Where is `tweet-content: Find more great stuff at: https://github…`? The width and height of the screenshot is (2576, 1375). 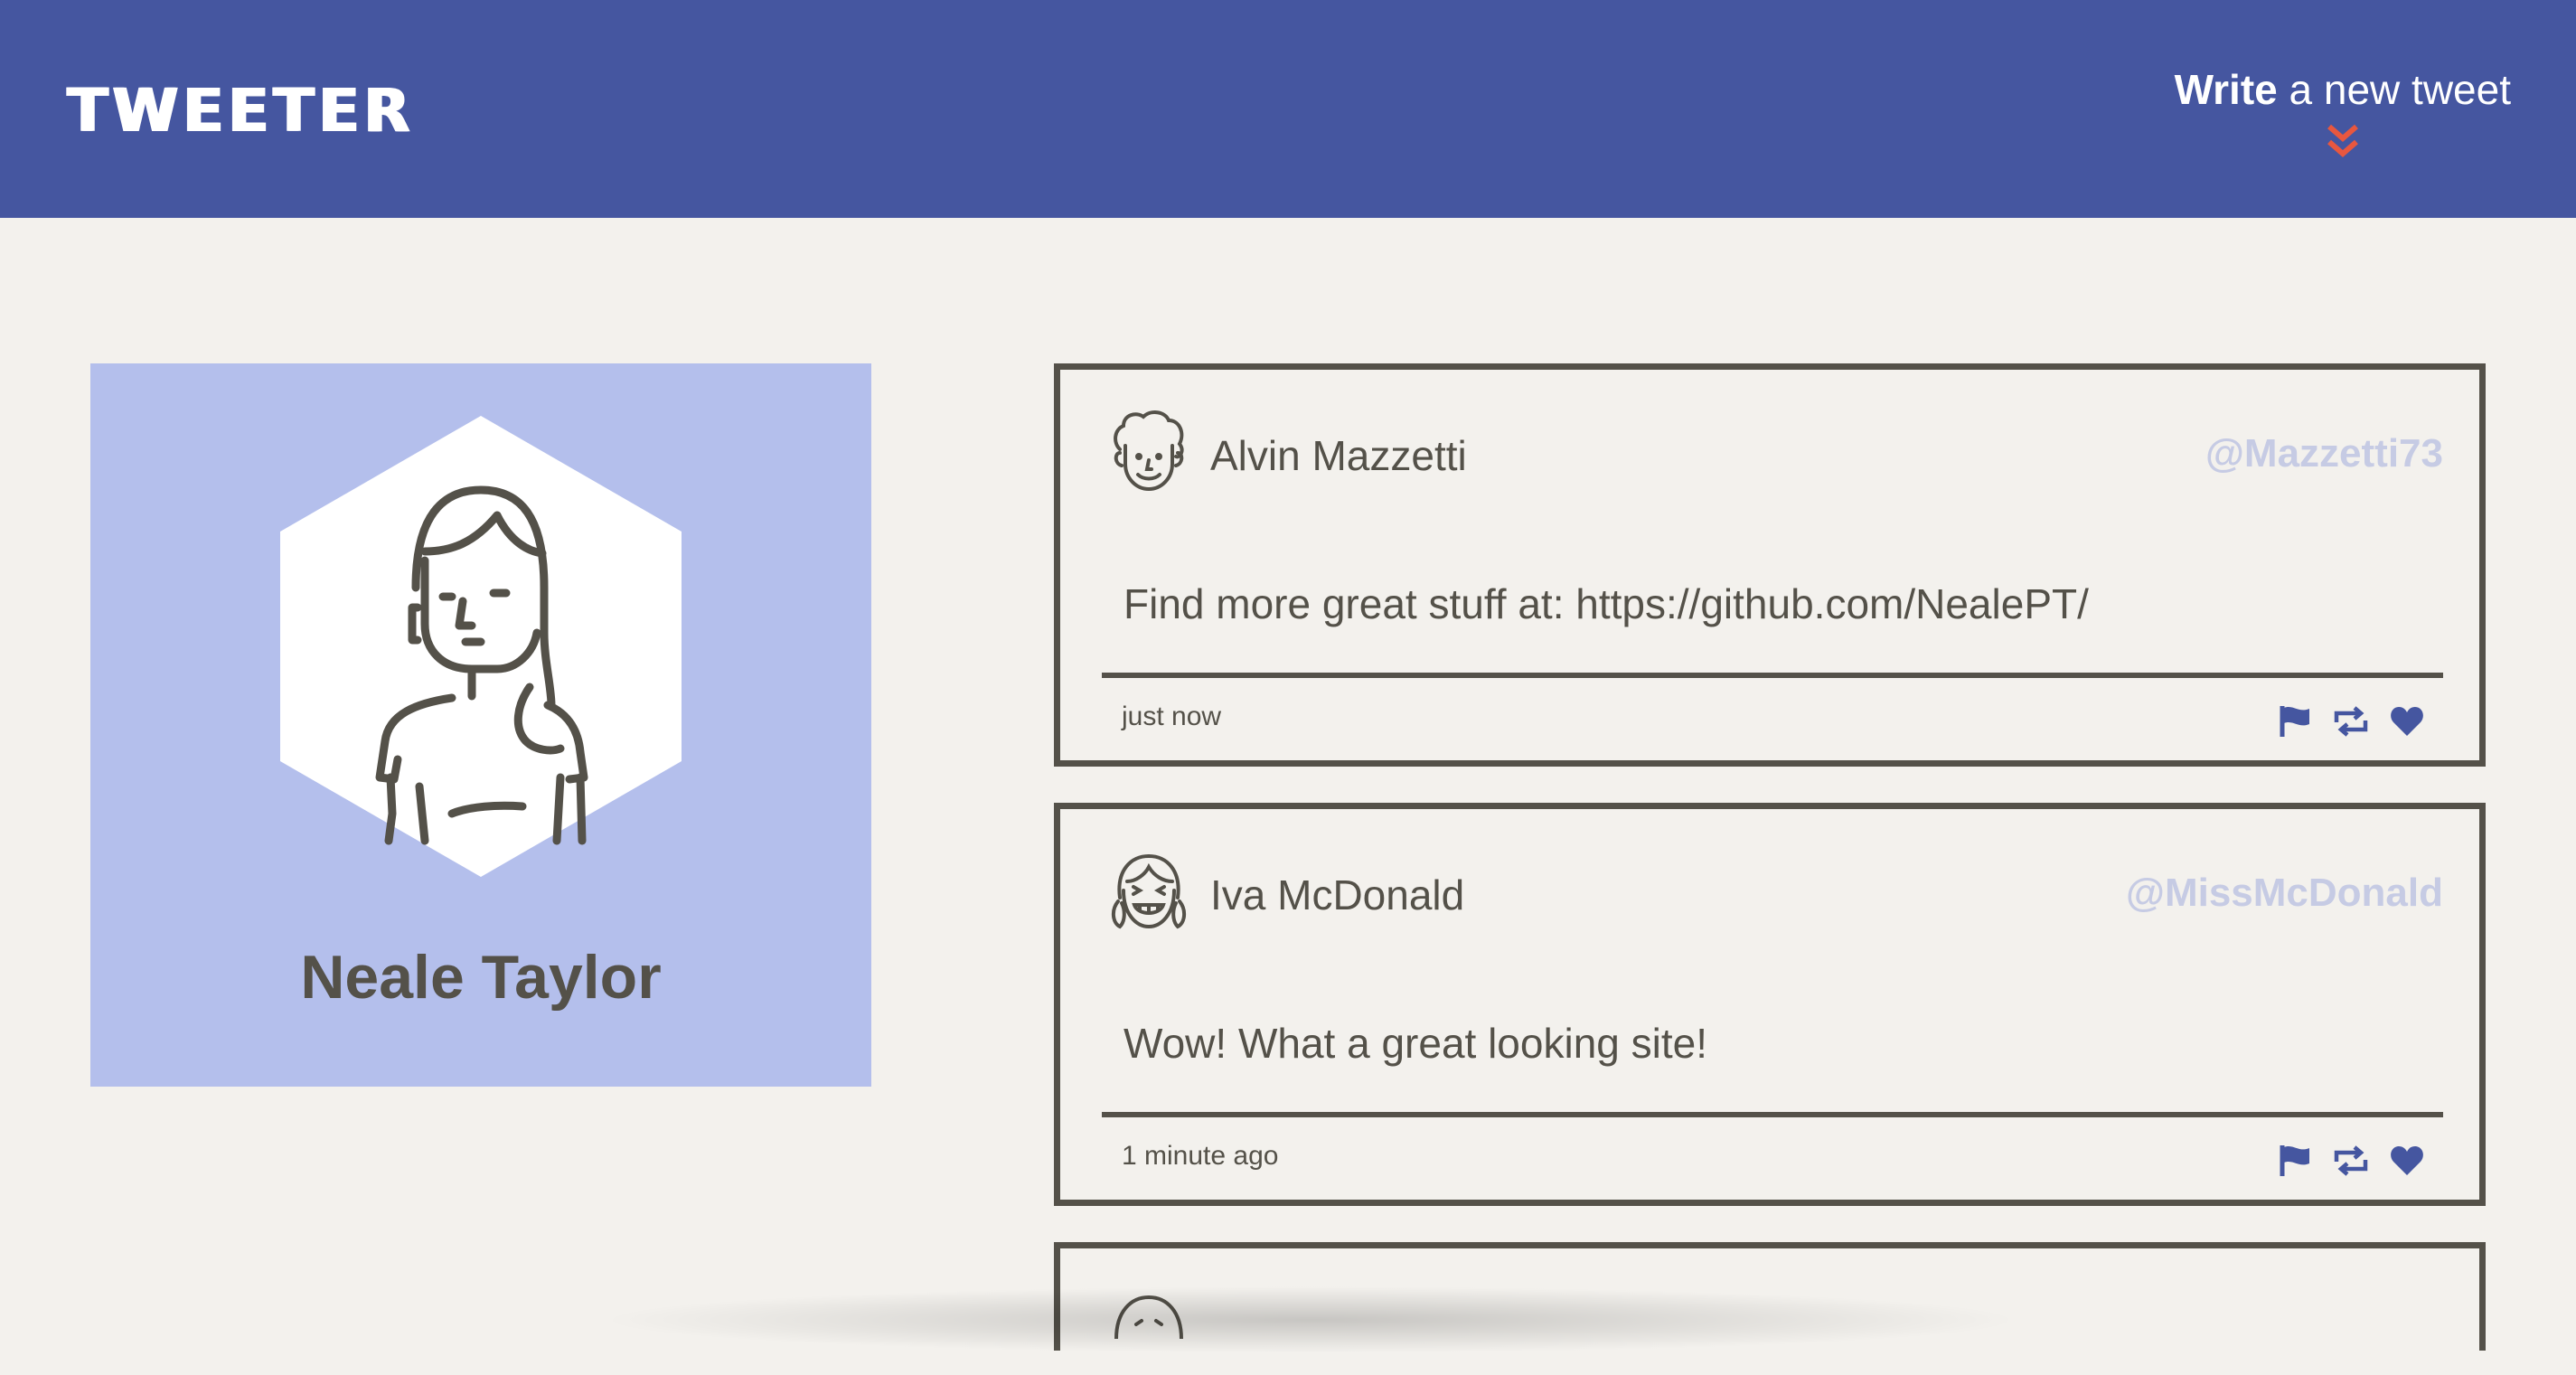 tweet-content: Find more great stuff at: https://github… is located at coordinates (1606, 603).